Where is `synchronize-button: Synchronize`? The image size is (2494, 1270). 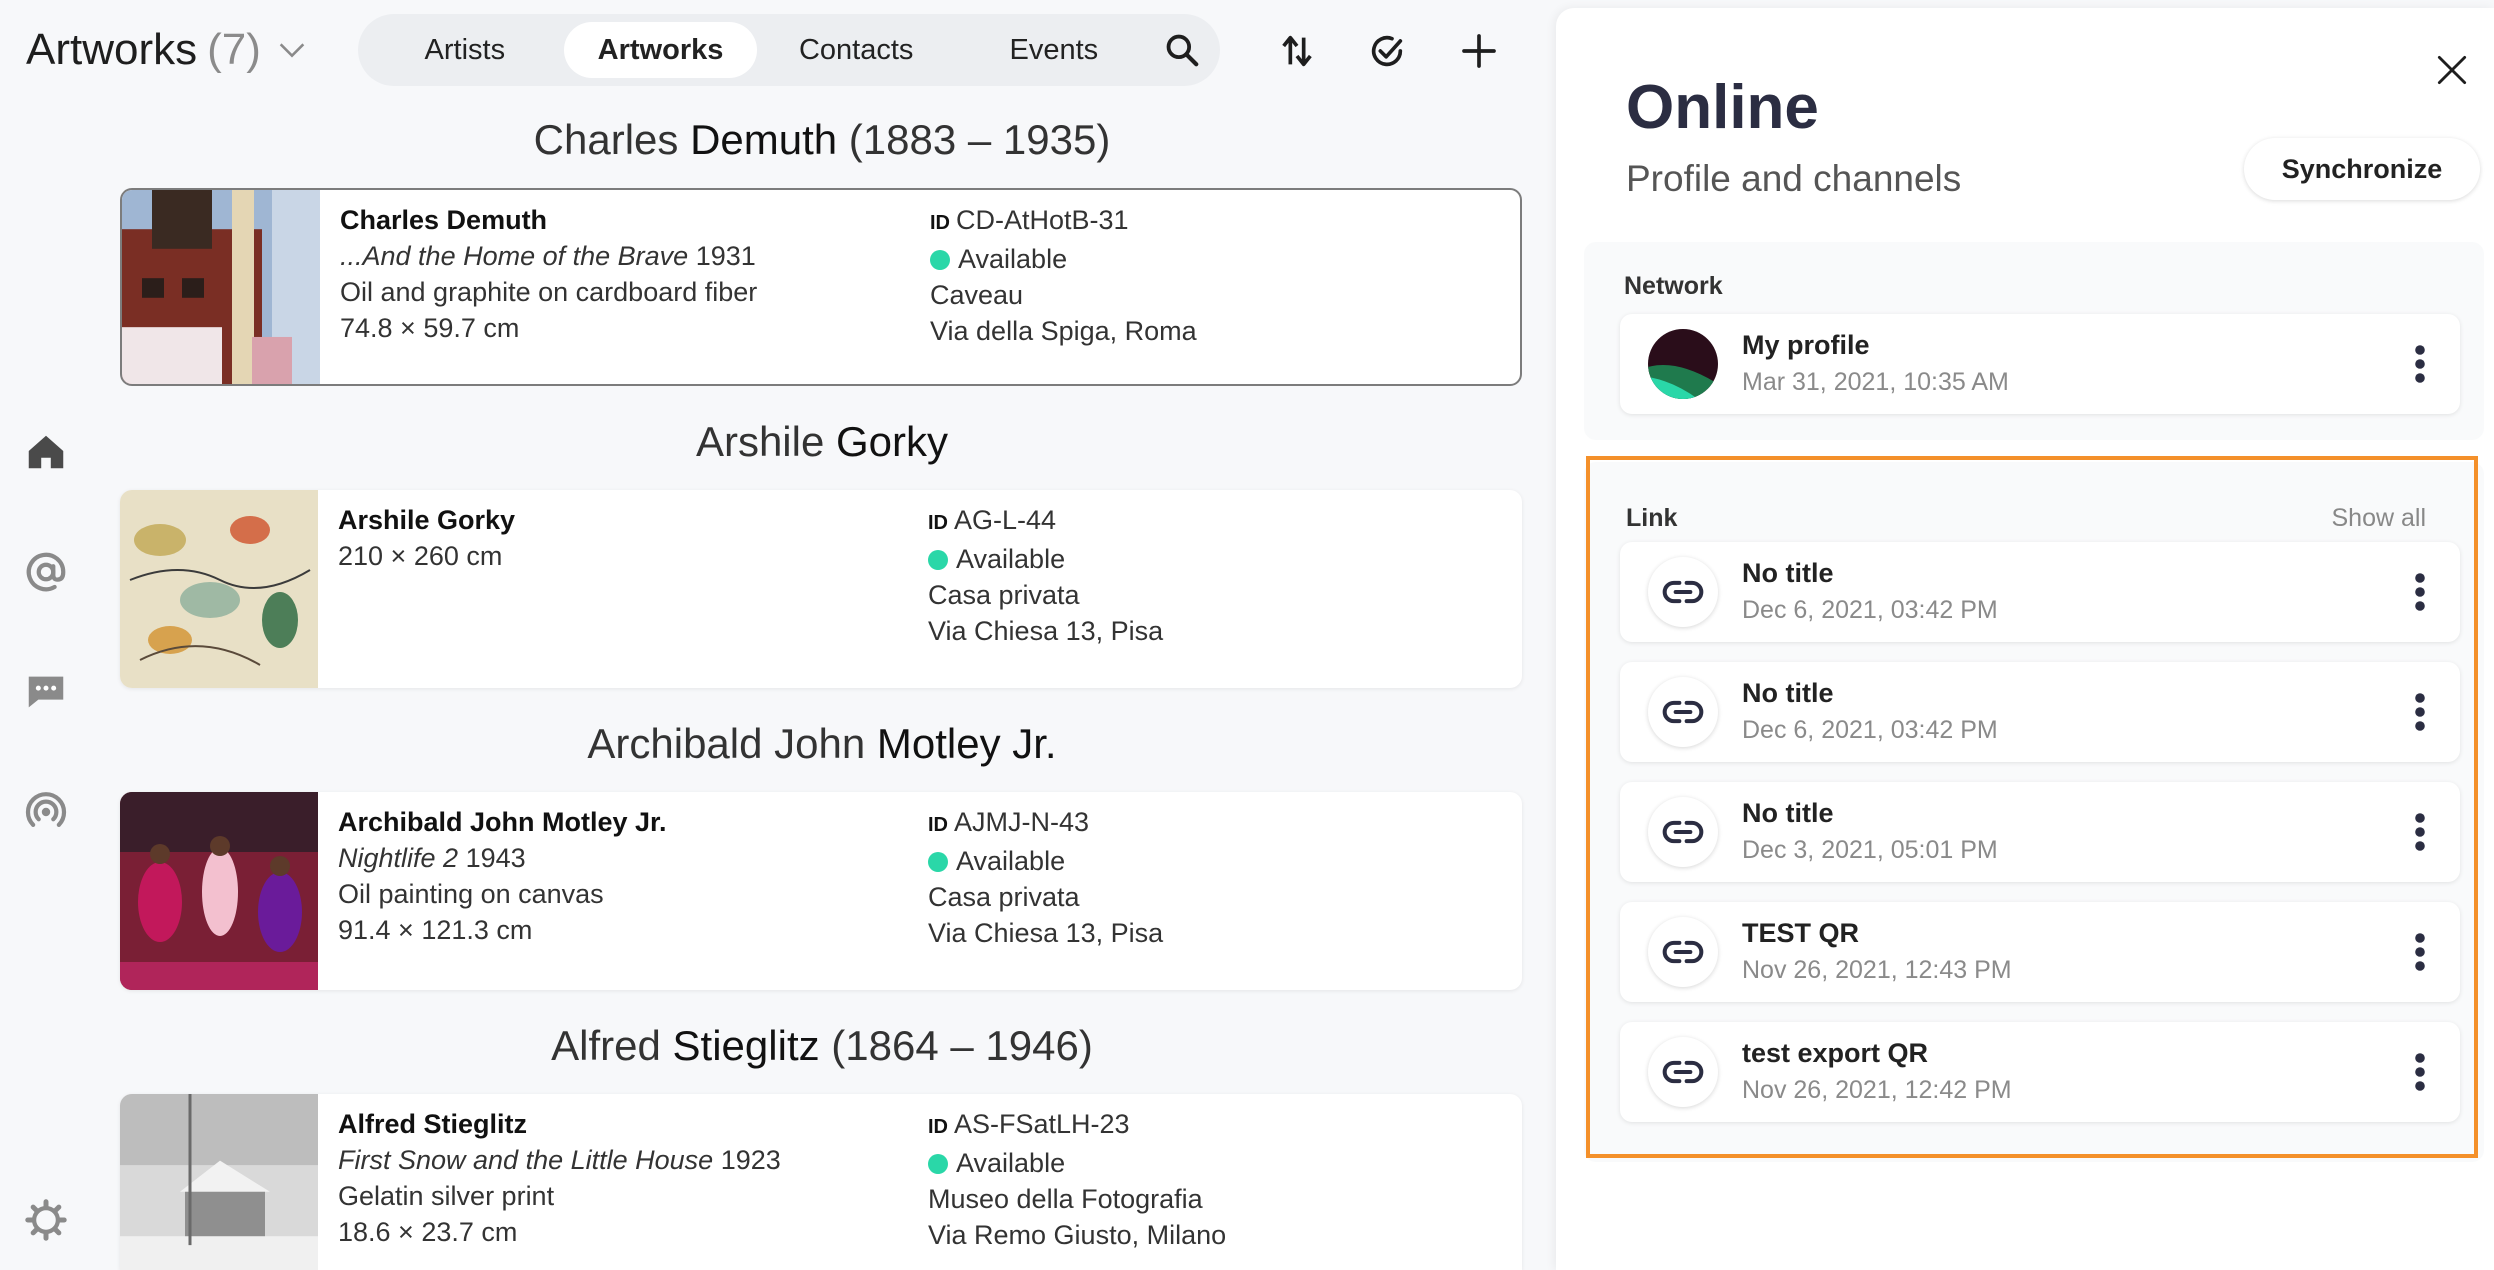
synchronize-button: Synchronize is located at coordinates (2362, 169).